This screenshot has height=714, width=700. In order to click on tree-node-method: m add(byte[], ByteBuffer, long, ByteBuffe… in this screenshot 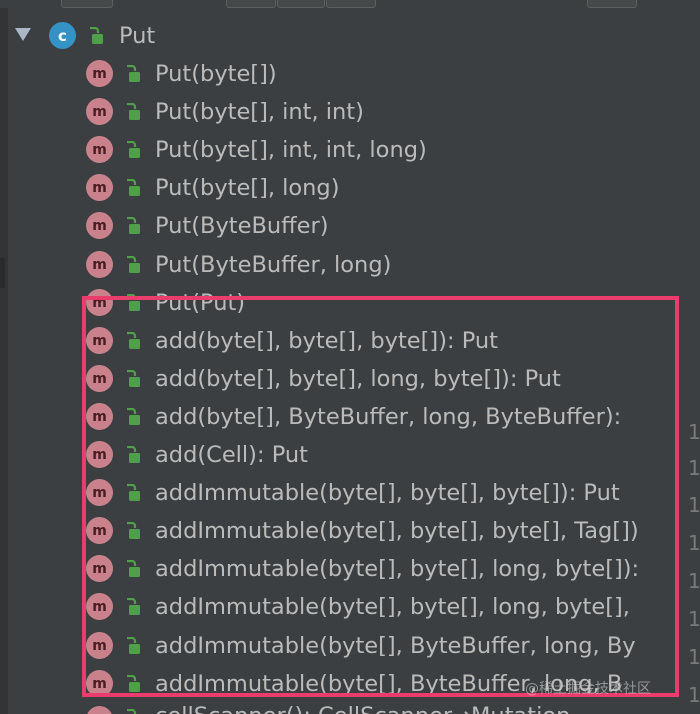, I will do `click(350, 417)`.